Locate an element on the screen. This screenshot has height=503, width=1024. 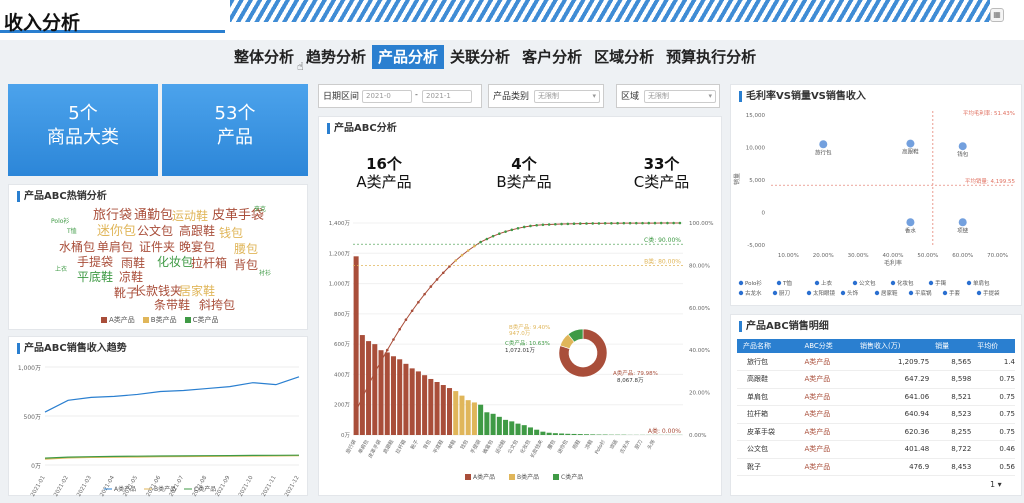
cell-rev: 647.29 is located at coordinates (892, 379).